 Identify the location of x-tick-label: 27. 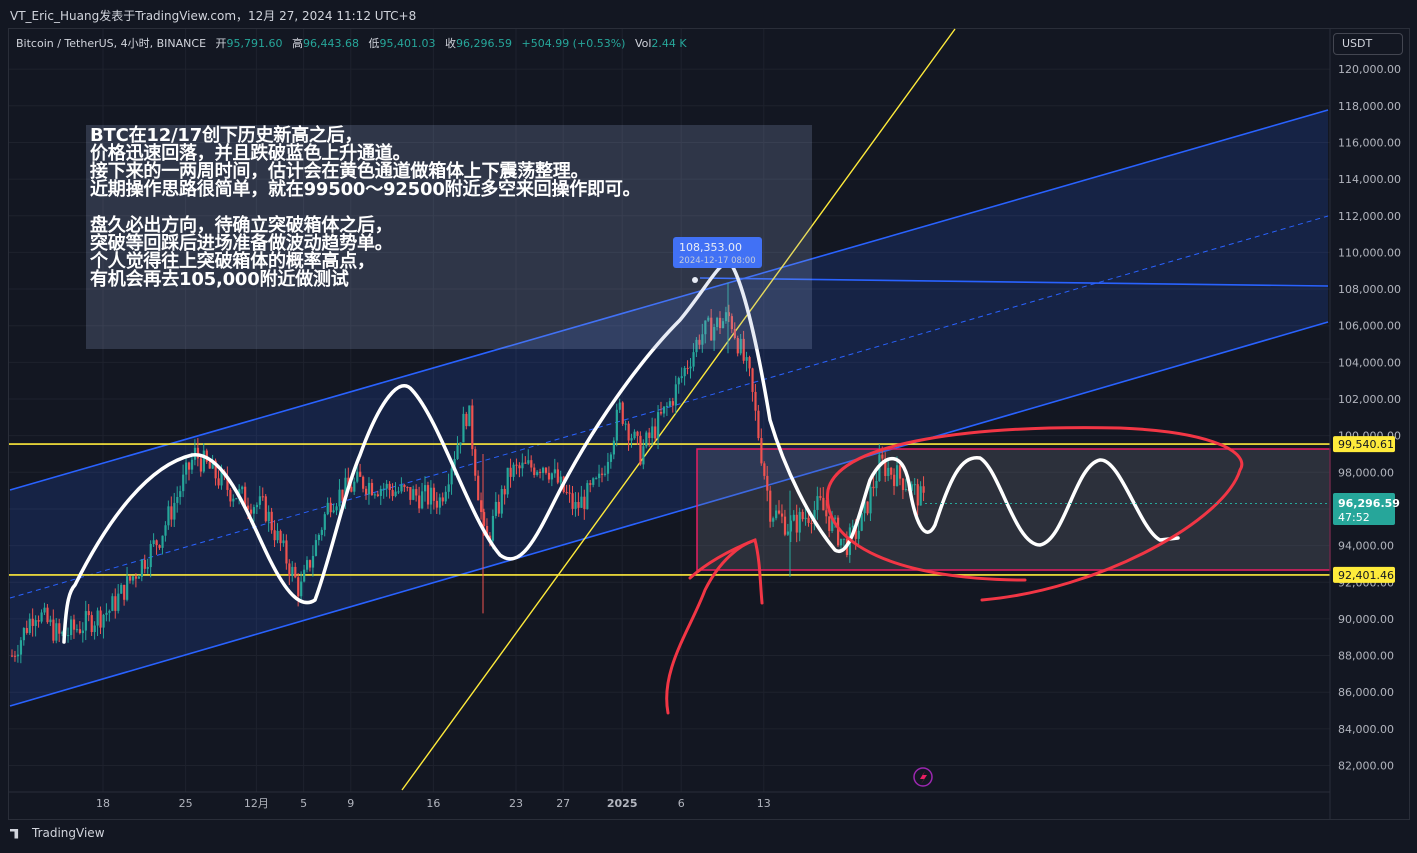
(563, 803).